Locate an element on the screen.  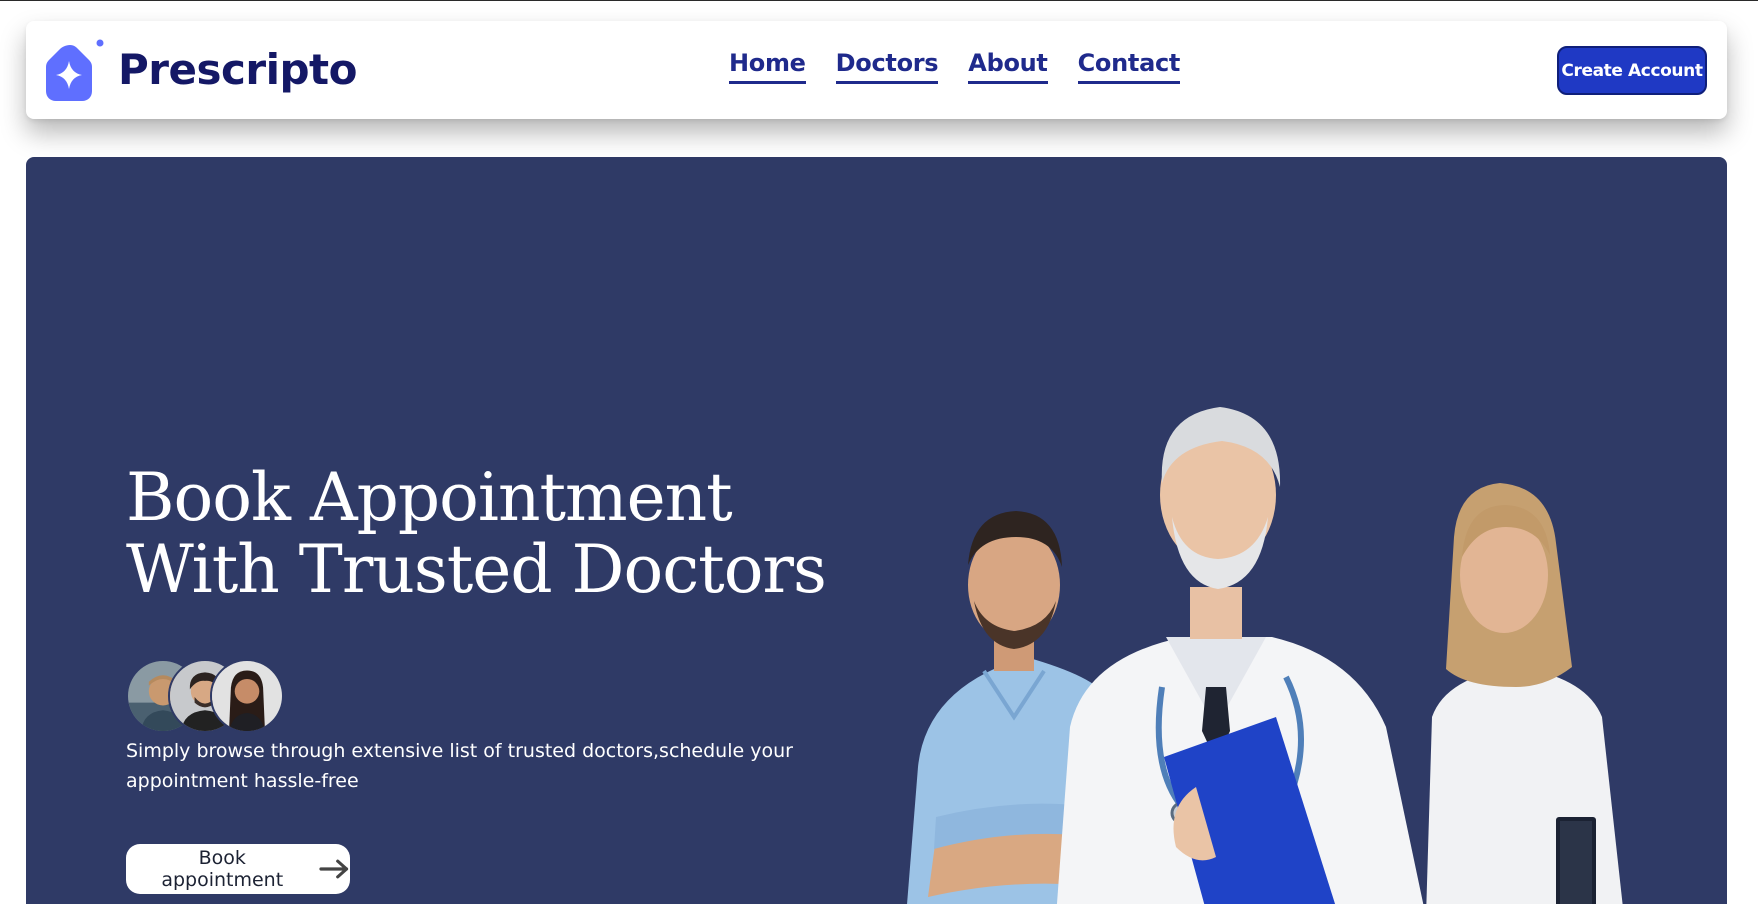
arrow-right-icon is located at coordinates (333, 869).